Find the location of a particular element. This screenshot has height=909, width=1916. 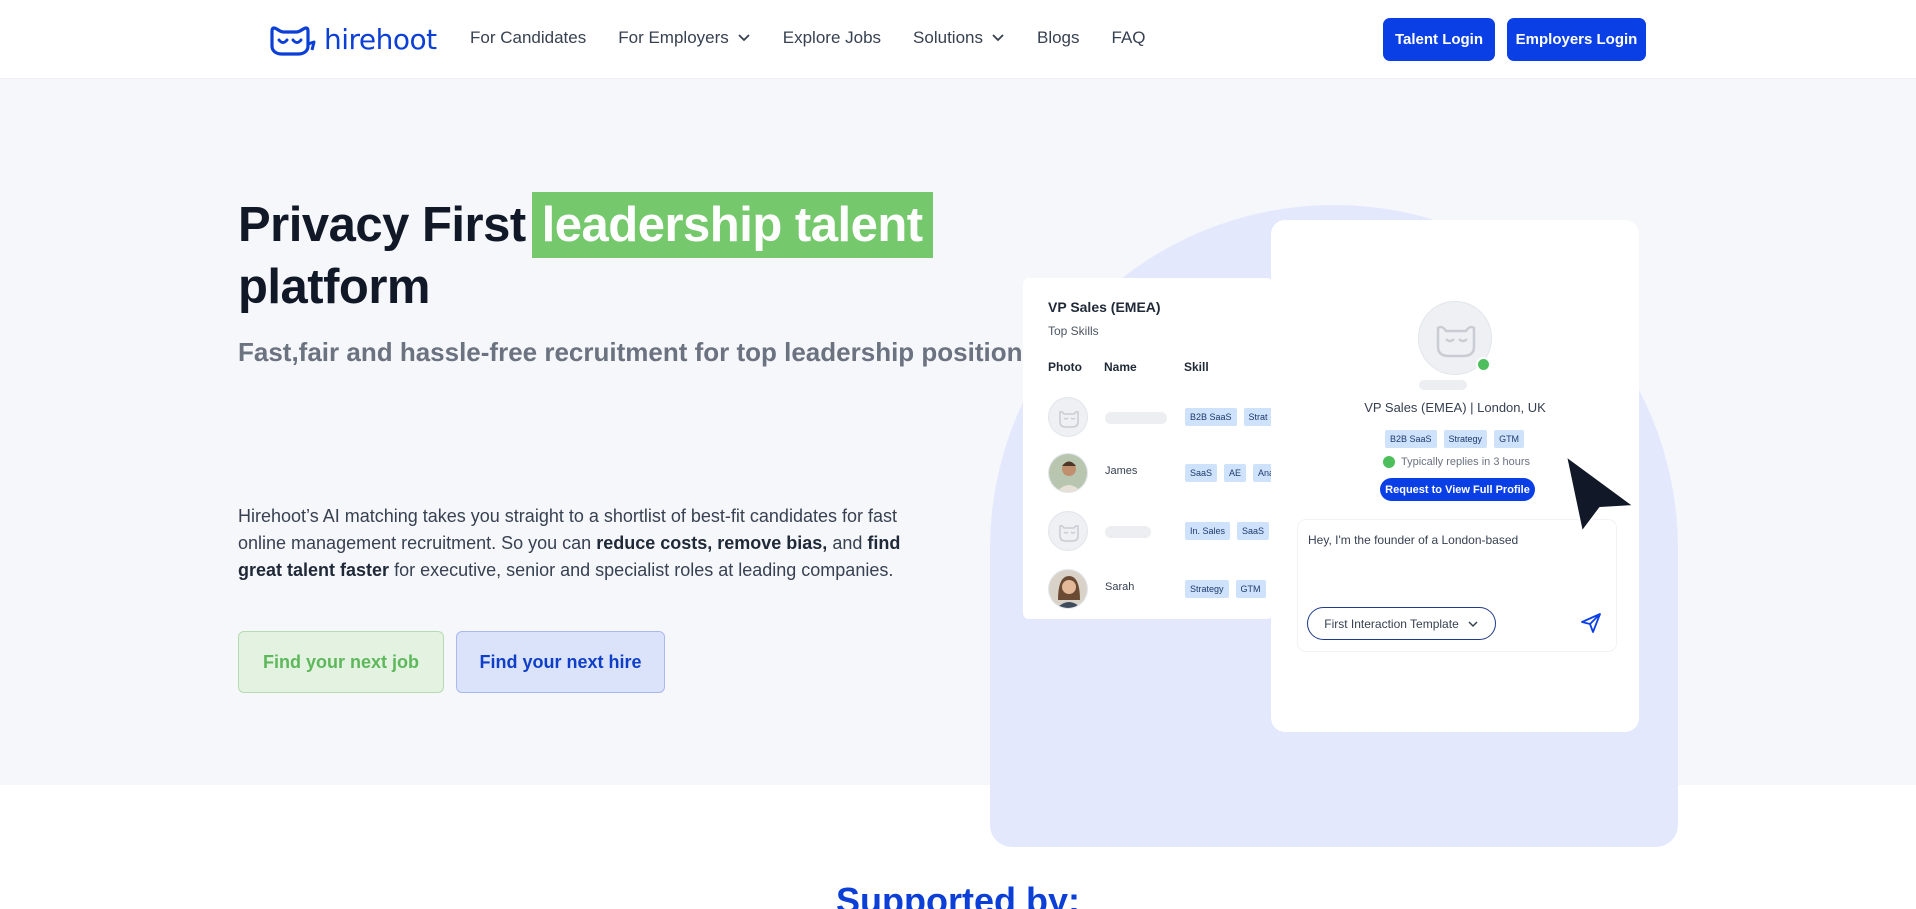

skill-tag: Ana is located at coordinates (1263, 473).